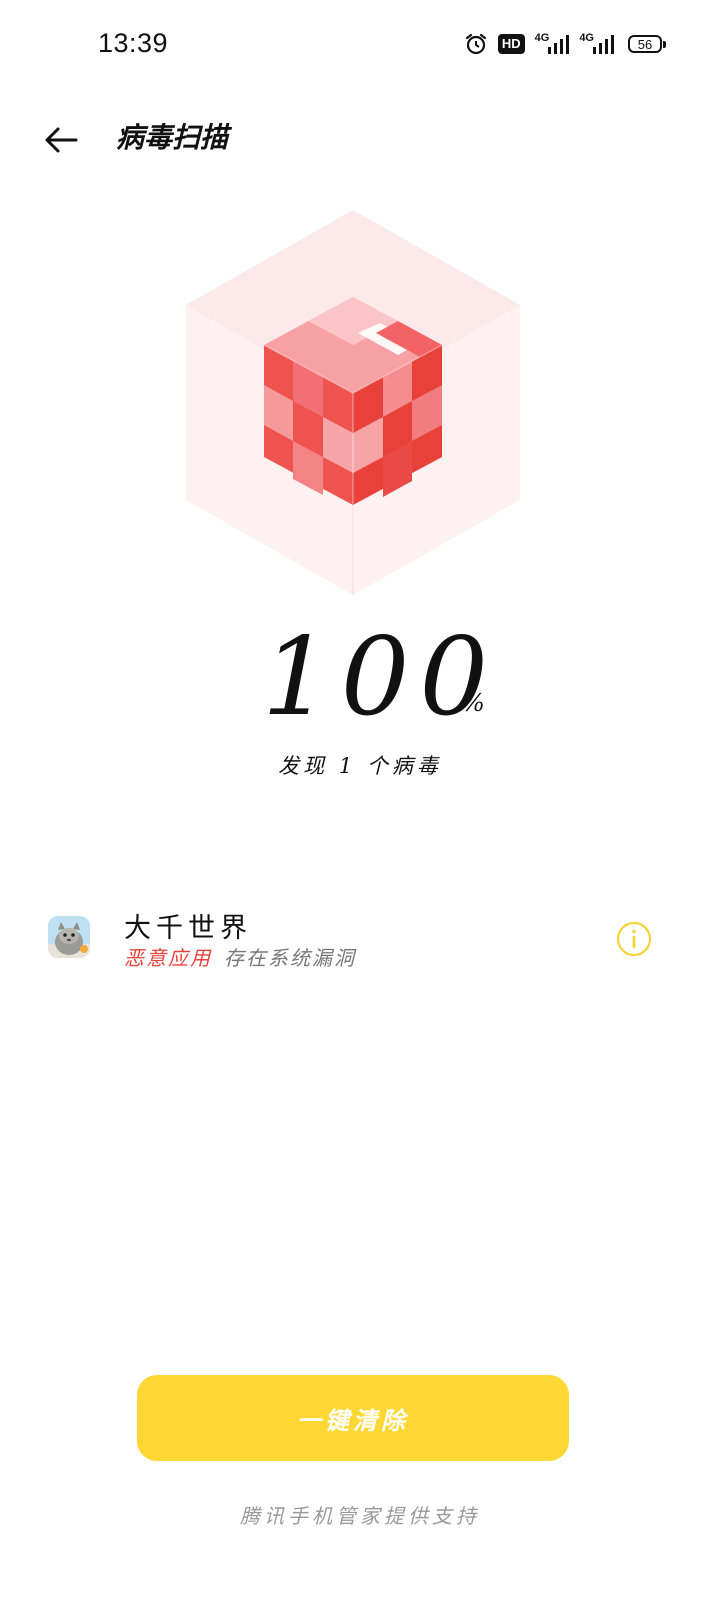  Describe the element at coordinates (380, 677) in the screenshot. I see `progress-value: 100` at that location.